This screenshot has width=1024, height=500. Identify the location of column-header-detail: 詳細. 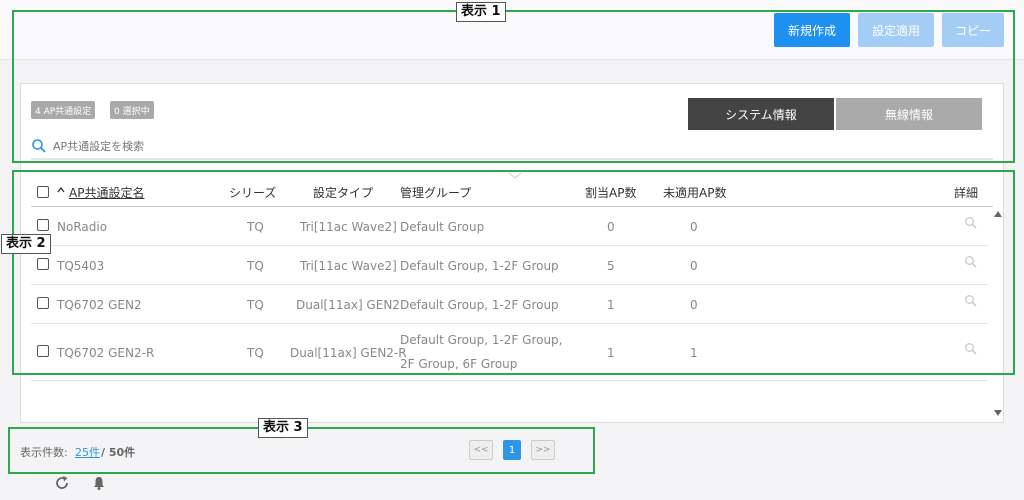
(966, 193).